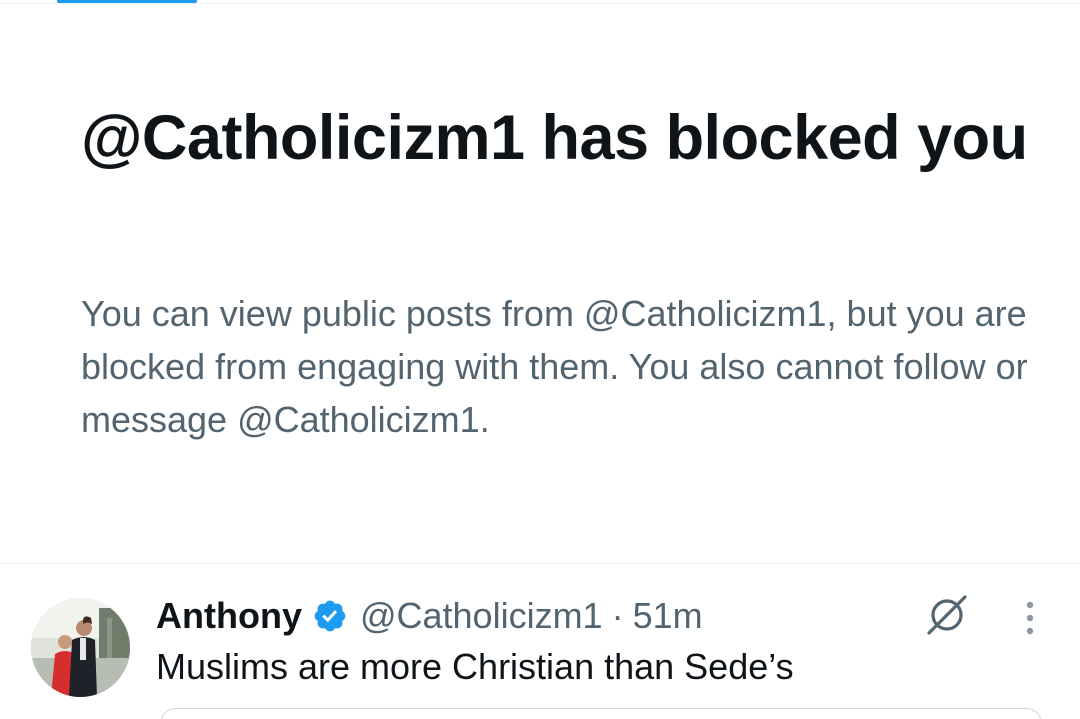  What do you see at coordinates (540, 563) in the screenshot?
I see `section-divider` at bounding box center [540, 563].